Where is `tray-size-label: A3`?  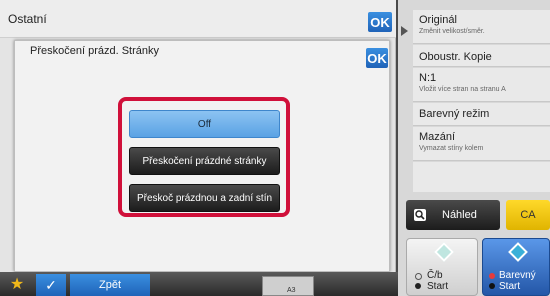
tray-size-label: A3 is located at coordinates (291, 290).